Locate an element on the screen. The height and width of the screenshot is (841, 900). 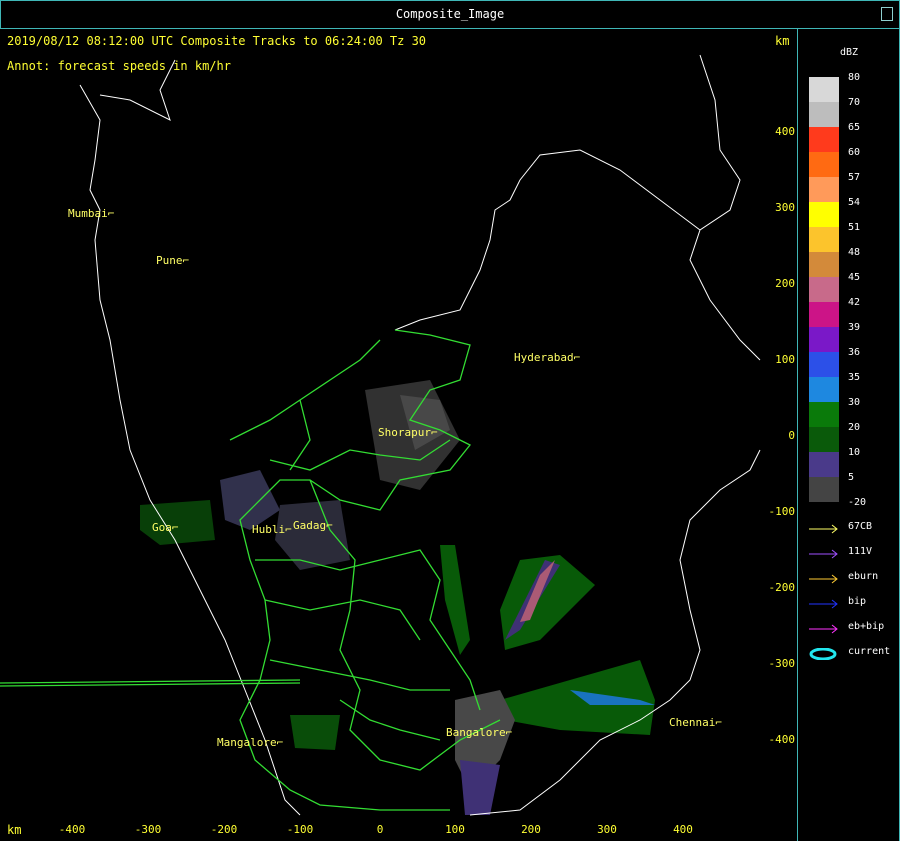
city-label-shorapur: Shorapur⌐ is located at coordinates (408, 432).